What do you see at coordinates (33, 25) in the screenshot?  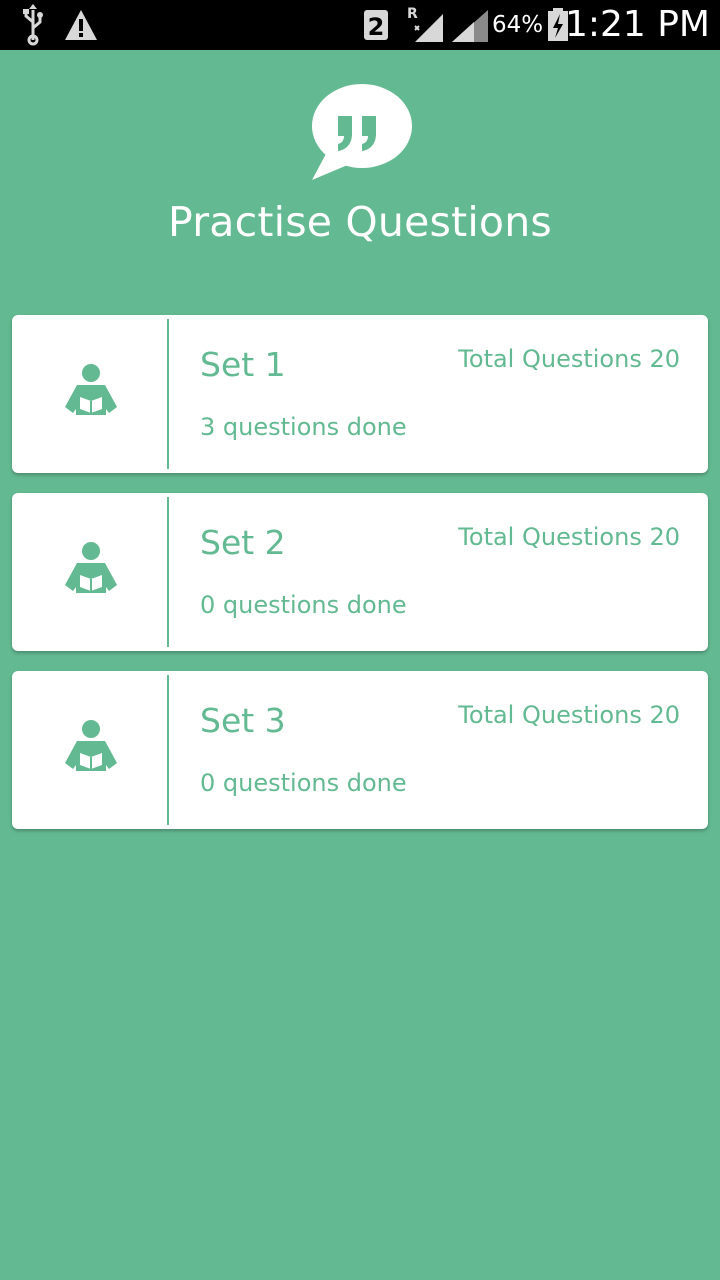 I see `usb-icon` at bounding box center [33, 25].